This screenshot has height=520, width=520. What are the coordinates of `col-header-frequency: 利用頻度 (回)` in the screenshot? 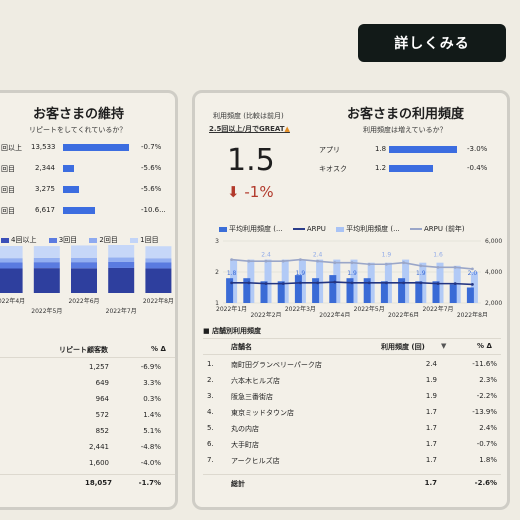 It's located at (403, 347).